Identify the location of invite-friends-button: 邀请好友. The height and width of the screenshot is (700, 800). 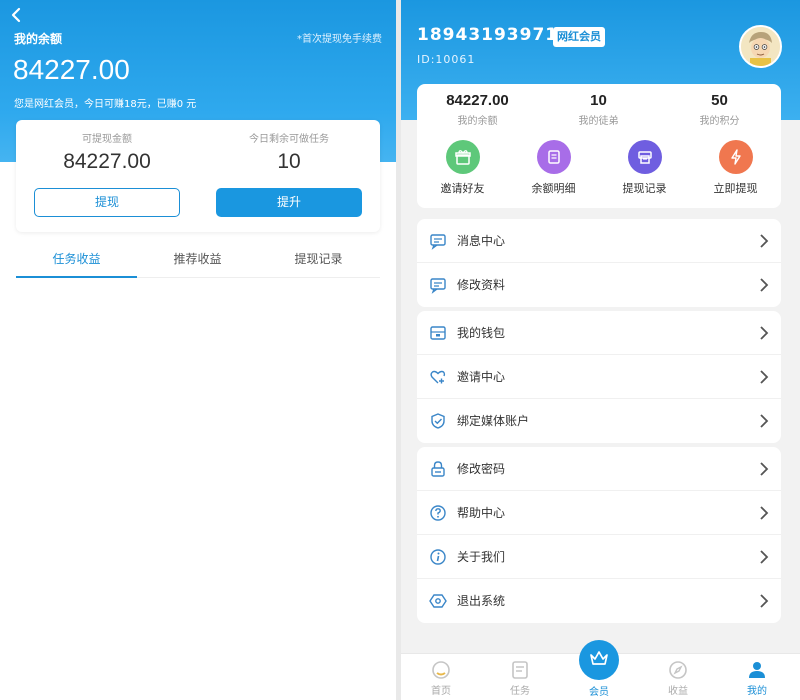
(462, 168).